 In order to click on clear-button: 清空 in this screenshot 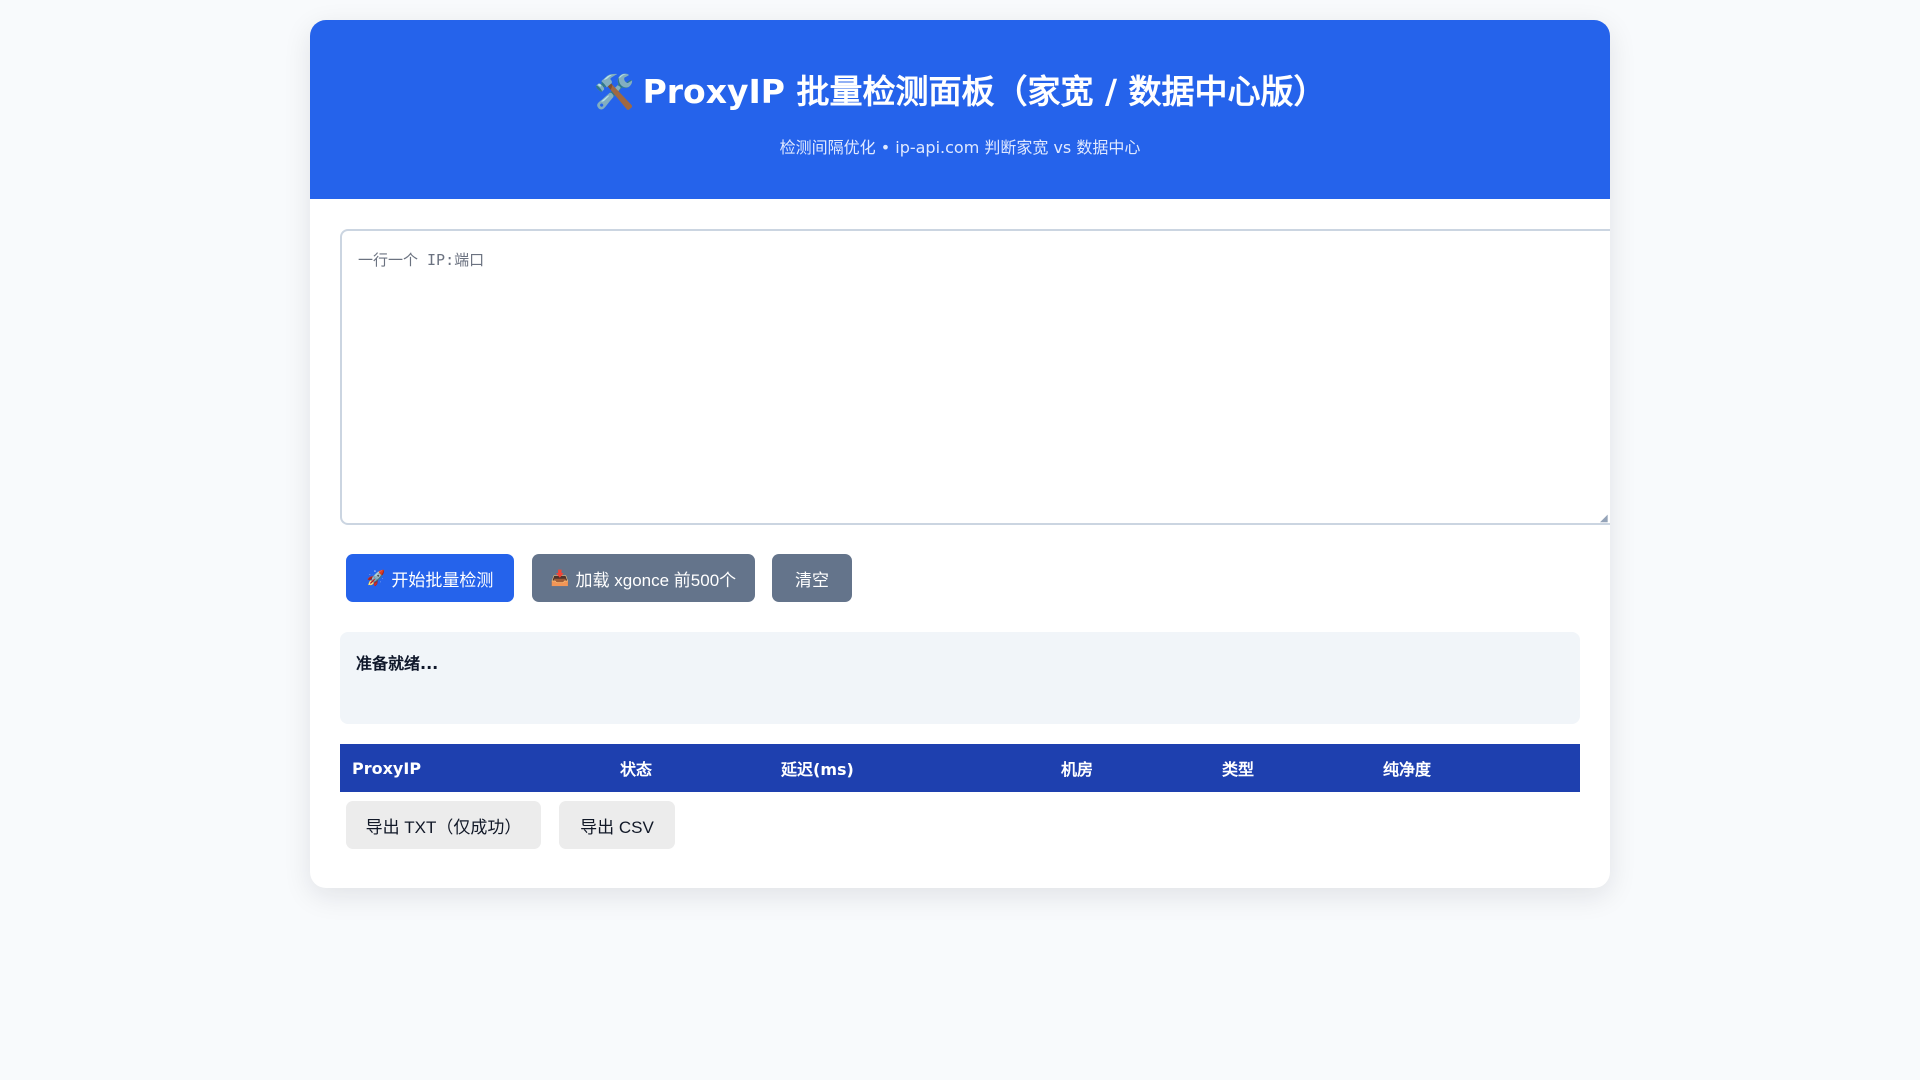, I will do `click(812, 578)`.